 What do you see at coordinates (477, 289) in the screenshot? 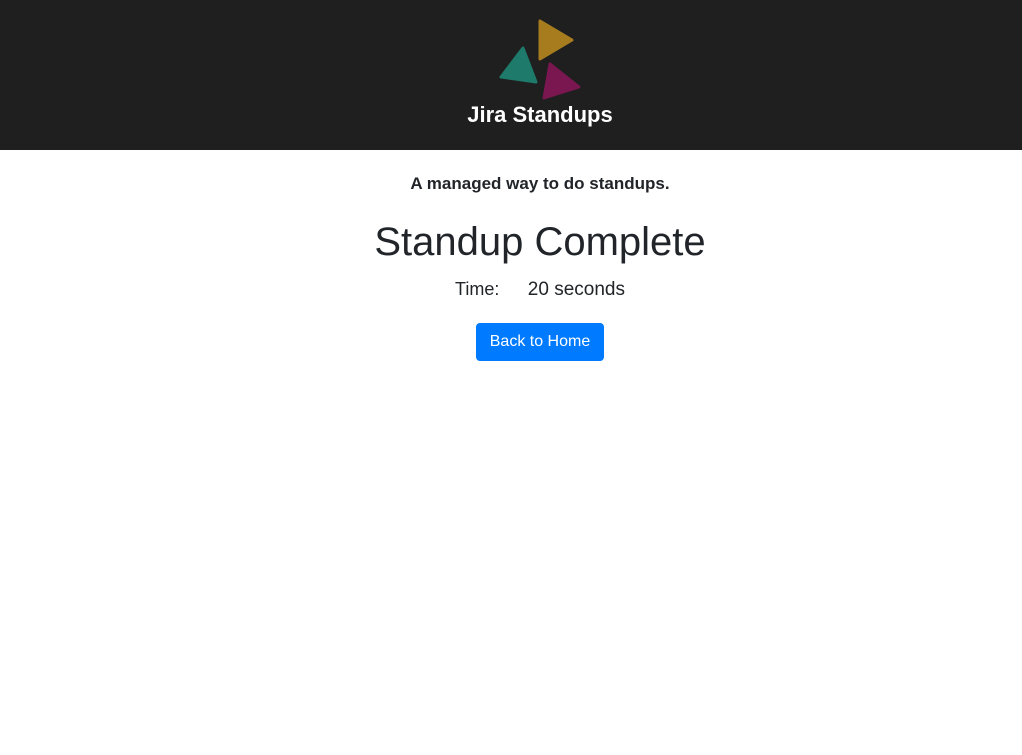
I see `time-label: Time:` at bounding box center [477, 289].